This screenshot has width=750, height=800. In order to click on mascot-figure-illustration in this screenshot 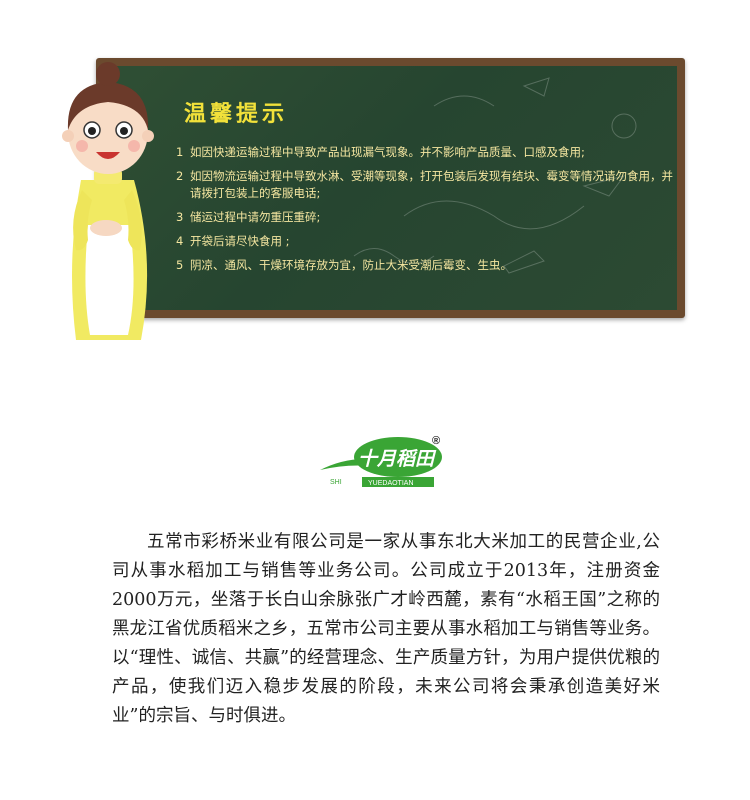, I will do `click(108, 201)`.